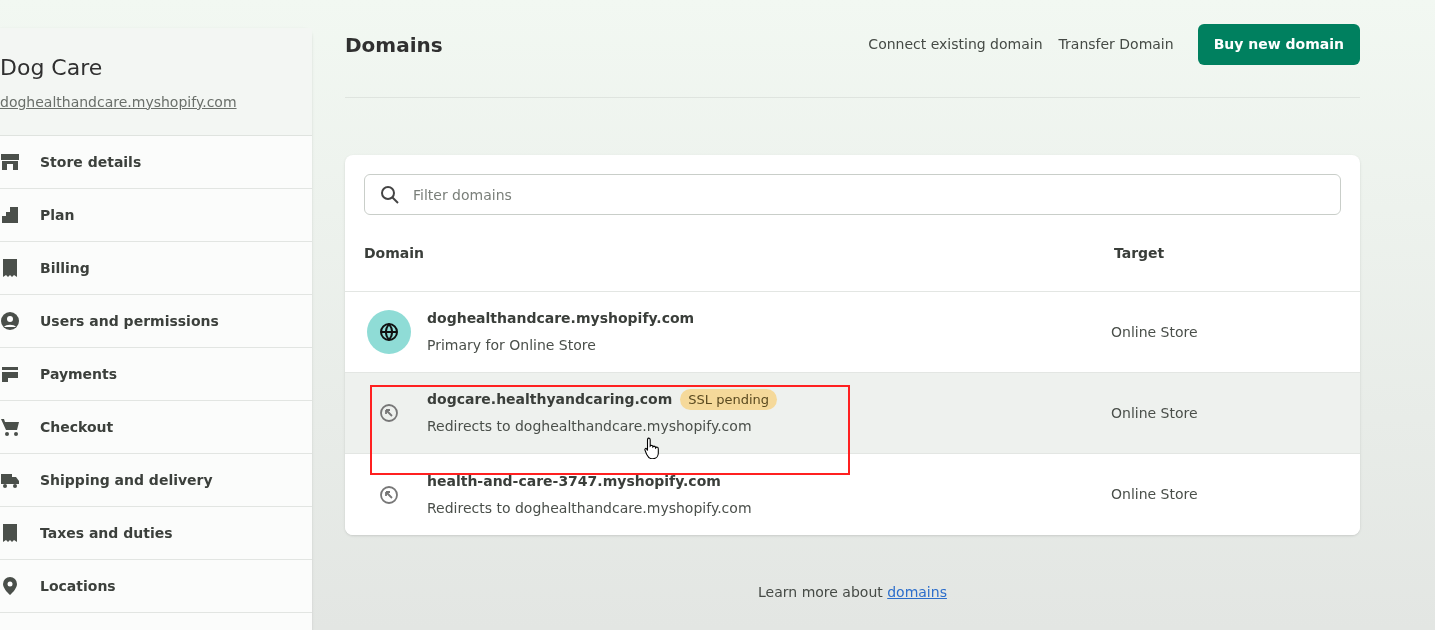 The image size is (1435, 630). Describe the element at coordinates (156, 480) in the screenshot. I see `sidebar-item: Shipping and delivery` at that location.